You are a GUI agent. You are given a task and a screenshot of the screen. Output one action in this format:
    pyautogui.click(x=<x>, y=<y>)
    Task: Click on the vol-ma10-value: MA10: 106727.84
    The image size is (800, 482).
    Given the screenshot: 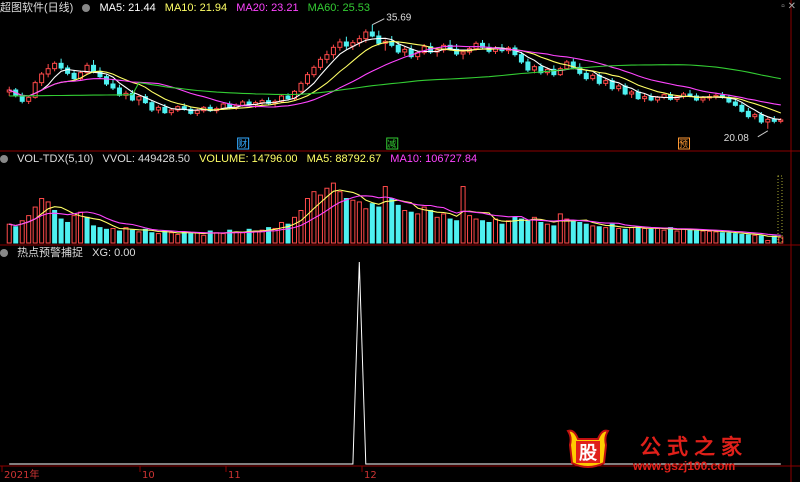 What is the action you would take?
    pyautogui.click(x=434, y=159)
    